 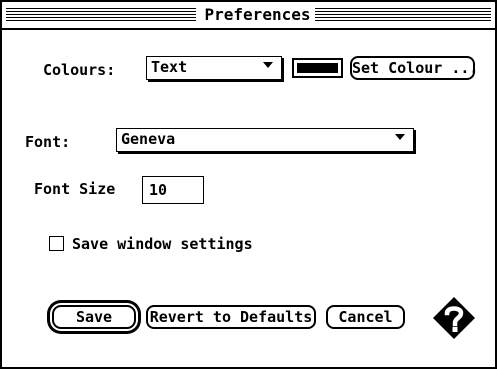 I want to click on help-diamond-icon, so click(x=454, y=318).